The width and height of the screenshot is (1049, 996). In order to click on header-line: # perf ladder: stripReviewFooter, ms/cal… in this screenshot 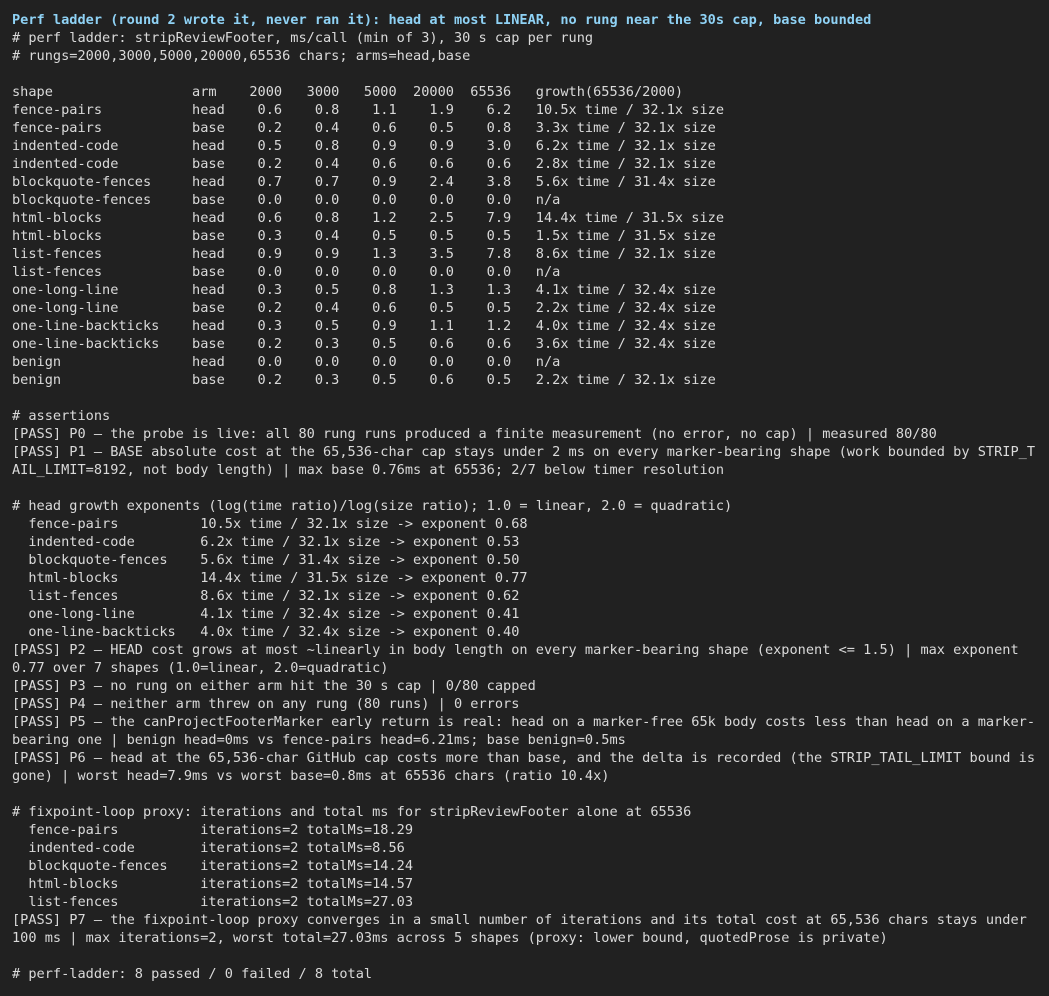, I will do `click(303, 38)`.